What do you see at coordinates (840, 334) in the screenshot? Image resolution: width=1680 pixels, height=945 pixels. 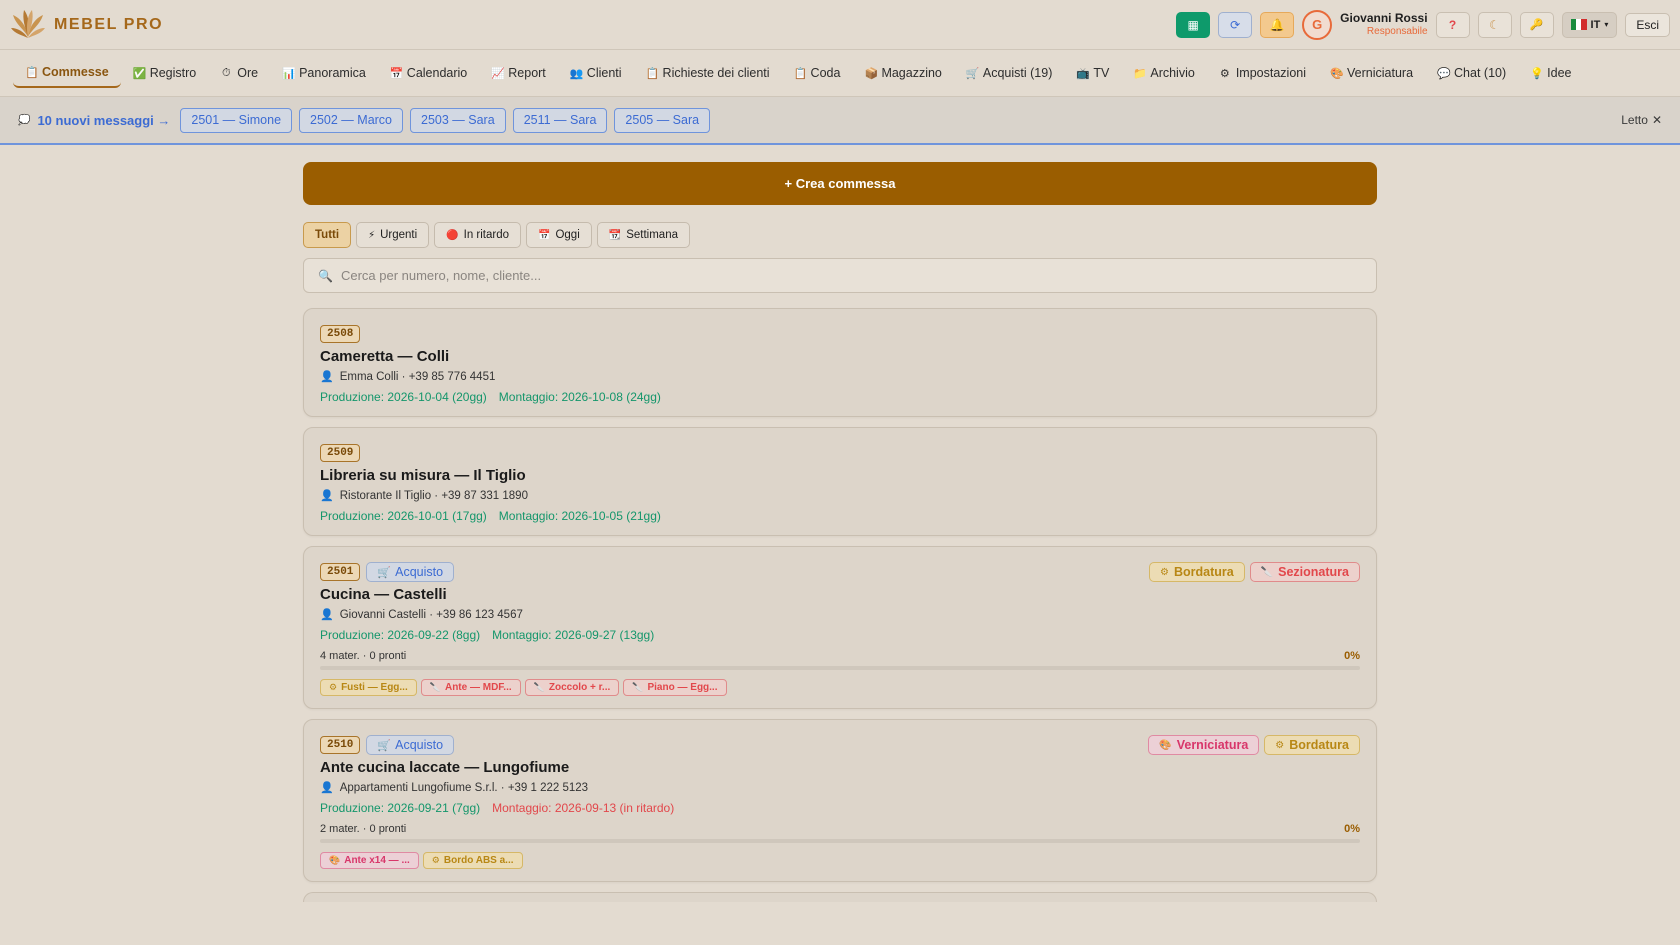 I see `card-header: 2508` at bounding box center [840, 334].